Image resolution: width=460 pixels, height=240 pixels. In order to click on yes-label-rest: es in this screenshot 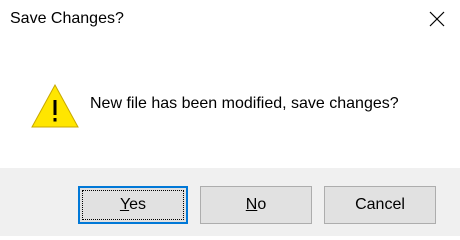, I will do `click(138, 204)`.